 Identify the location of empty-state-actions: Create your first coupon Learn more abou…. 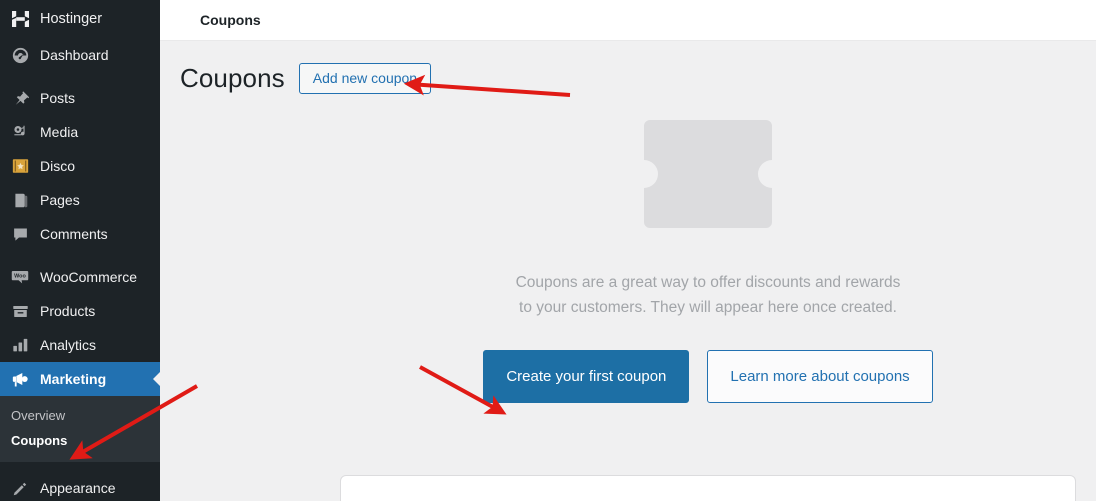
(708, 376).